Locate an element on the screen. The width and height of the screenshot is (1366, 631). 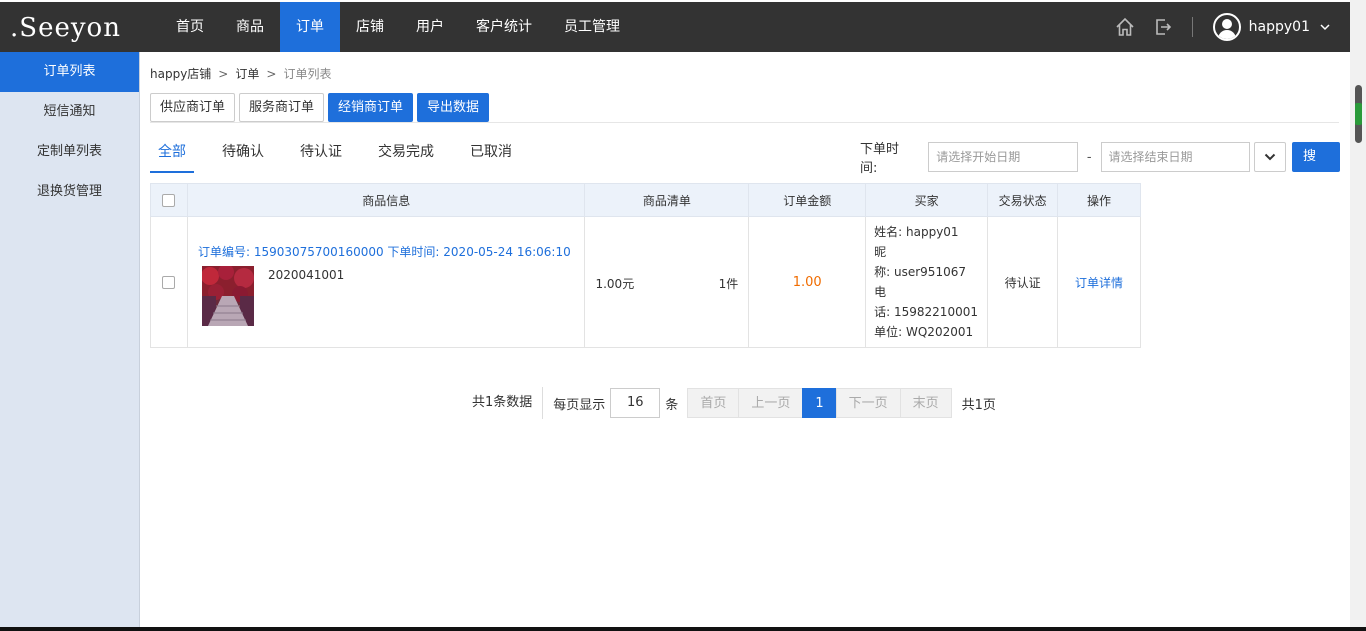
current-page-button: 1 is located at coordinates (819, 403).